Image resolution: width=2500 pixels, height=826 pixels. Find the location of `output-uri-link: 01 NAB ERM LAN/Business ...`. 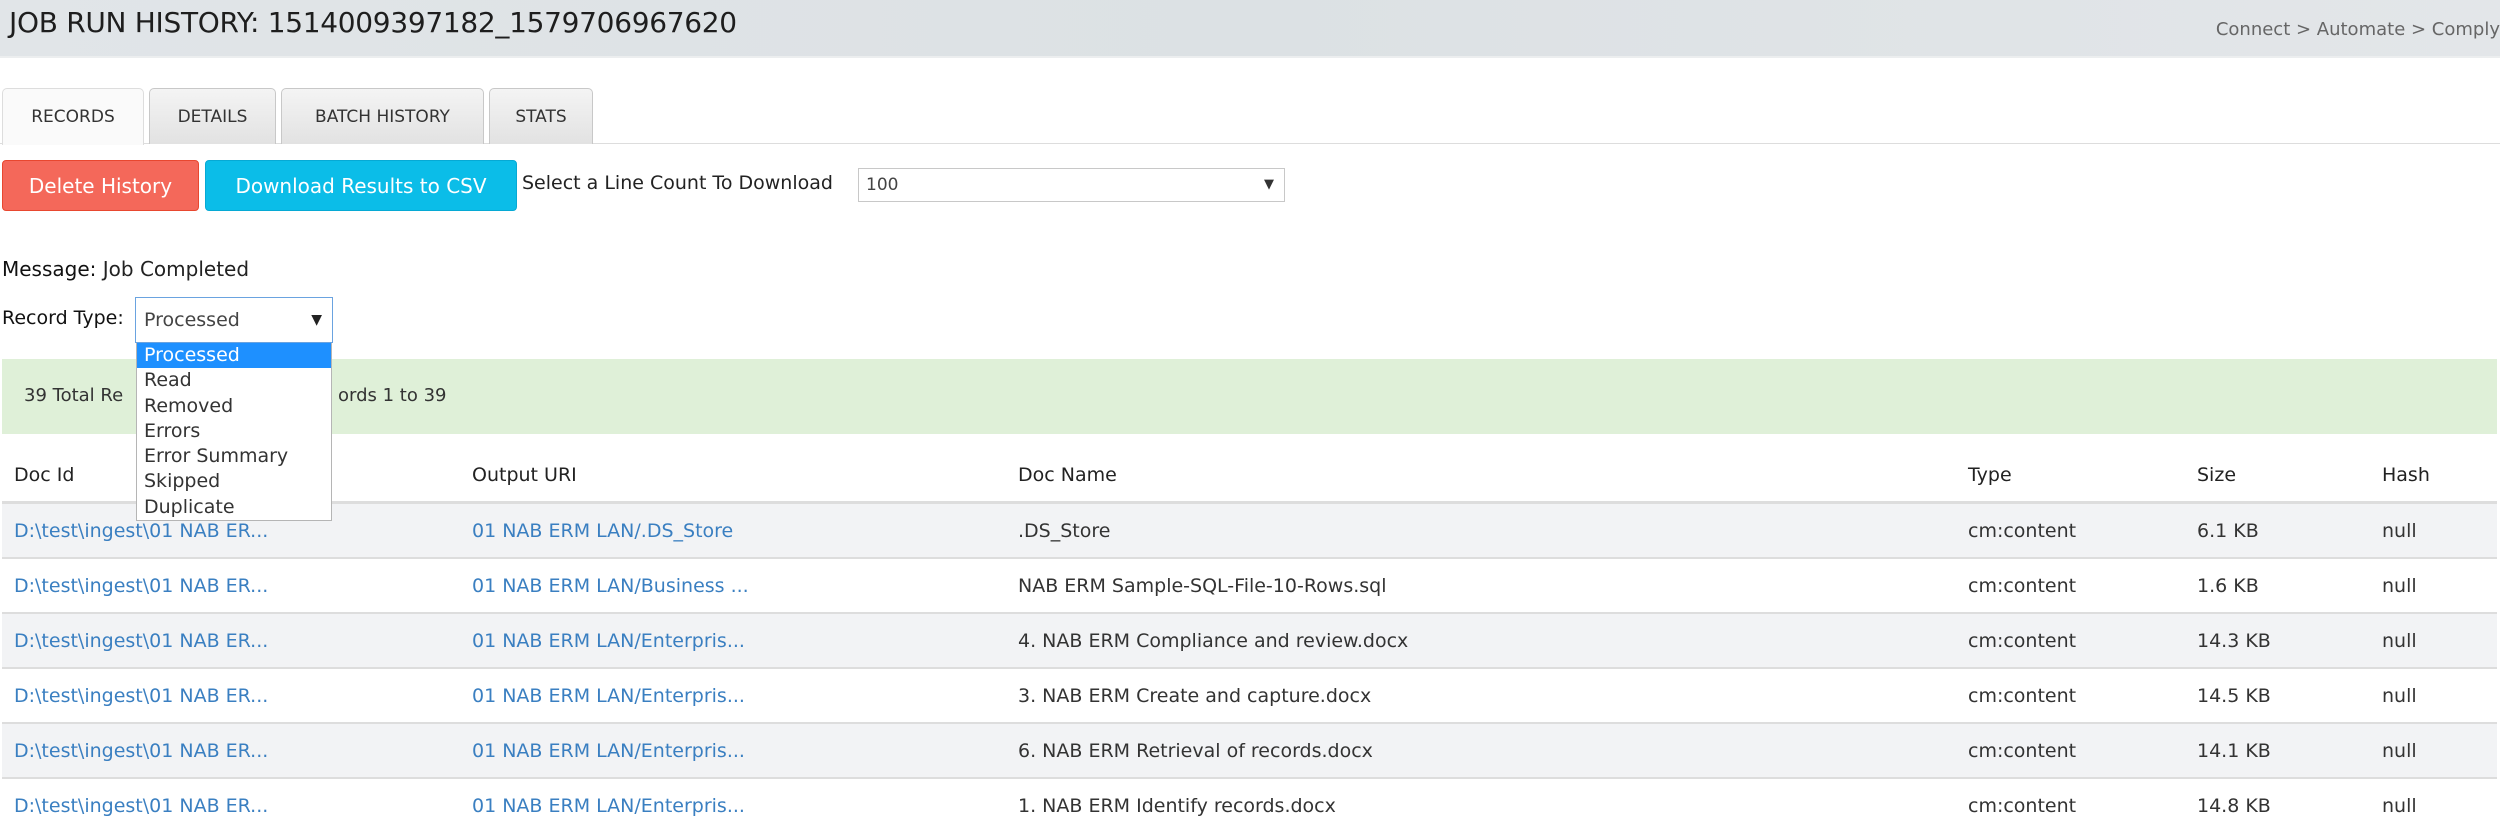

output-uri-link: 01 NAB ERM LAN/Business ... is located at coordinates (610, 586).